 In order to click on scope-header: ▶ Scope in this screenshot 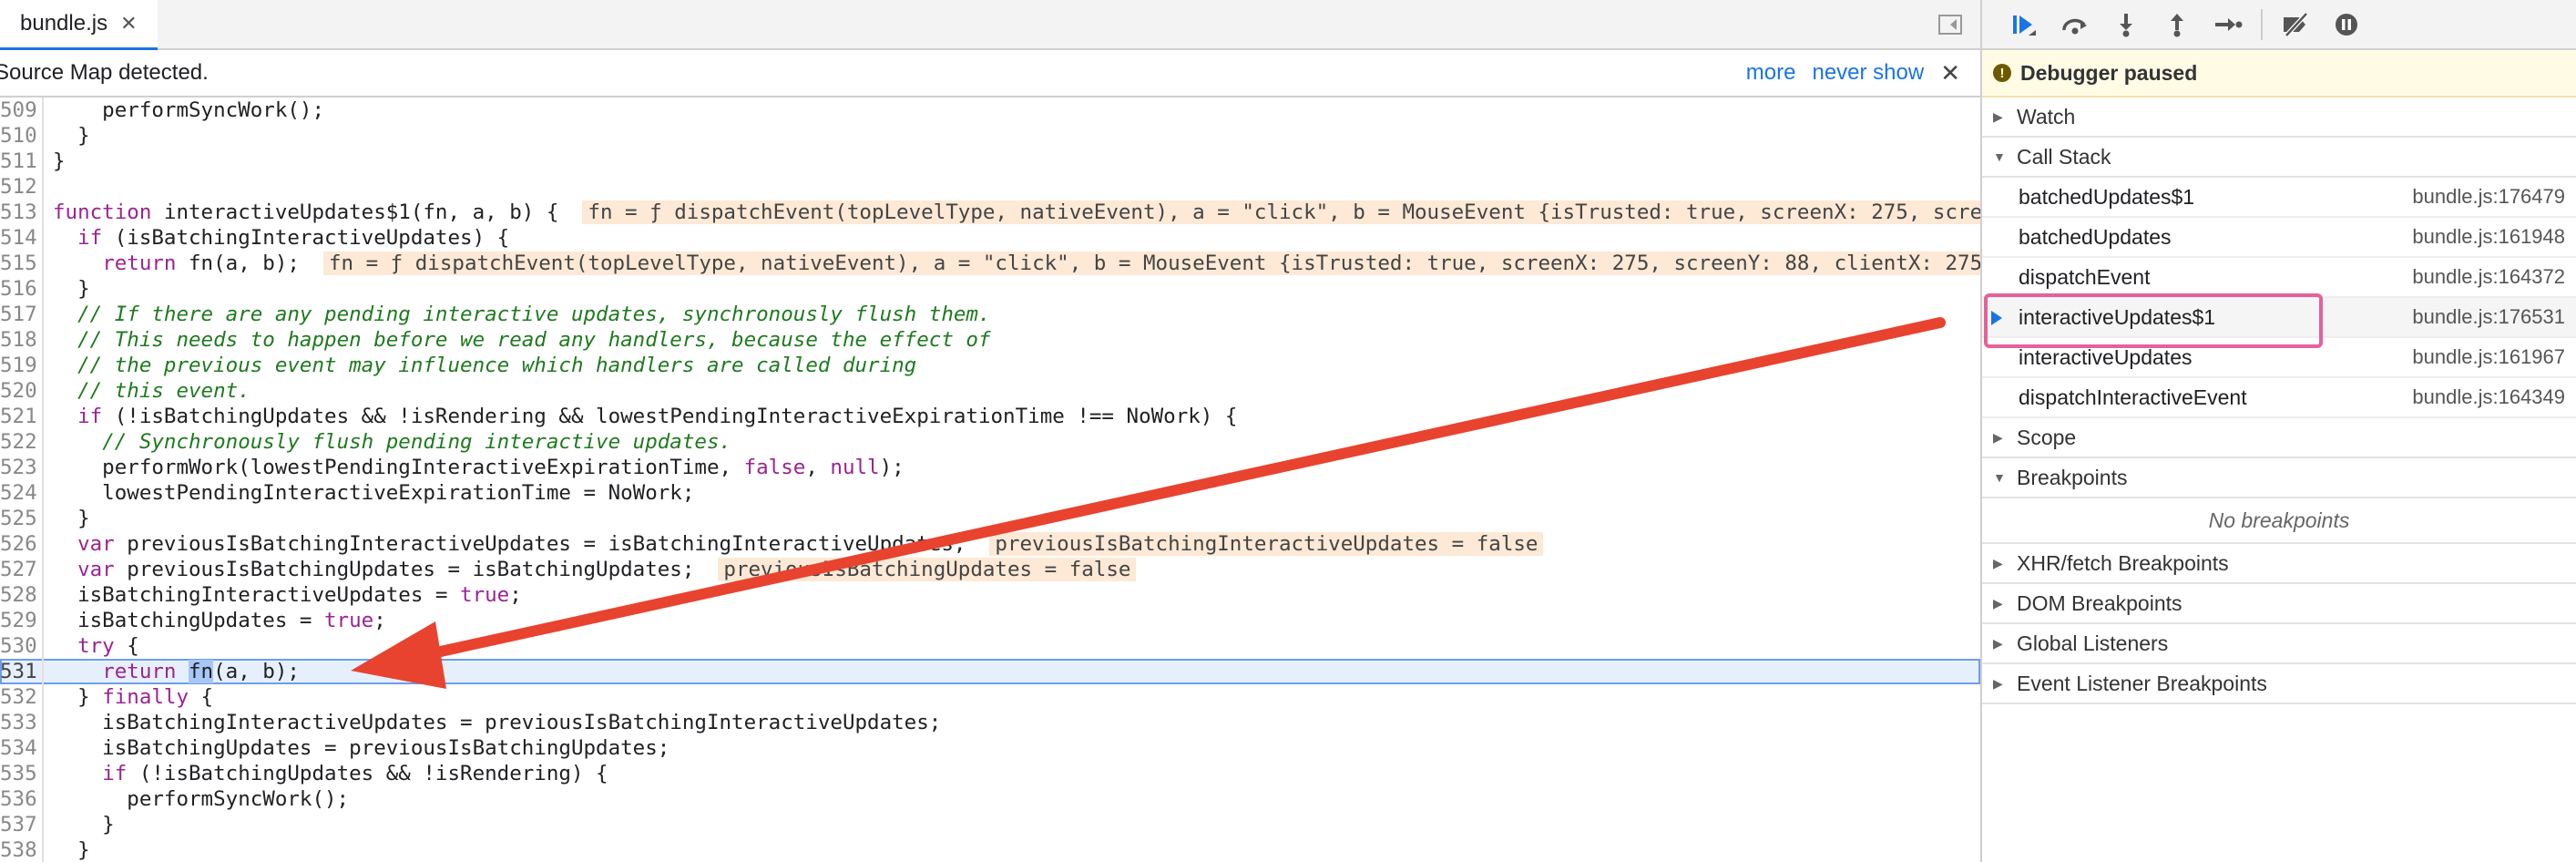, I will do `click(2279, 438)`.